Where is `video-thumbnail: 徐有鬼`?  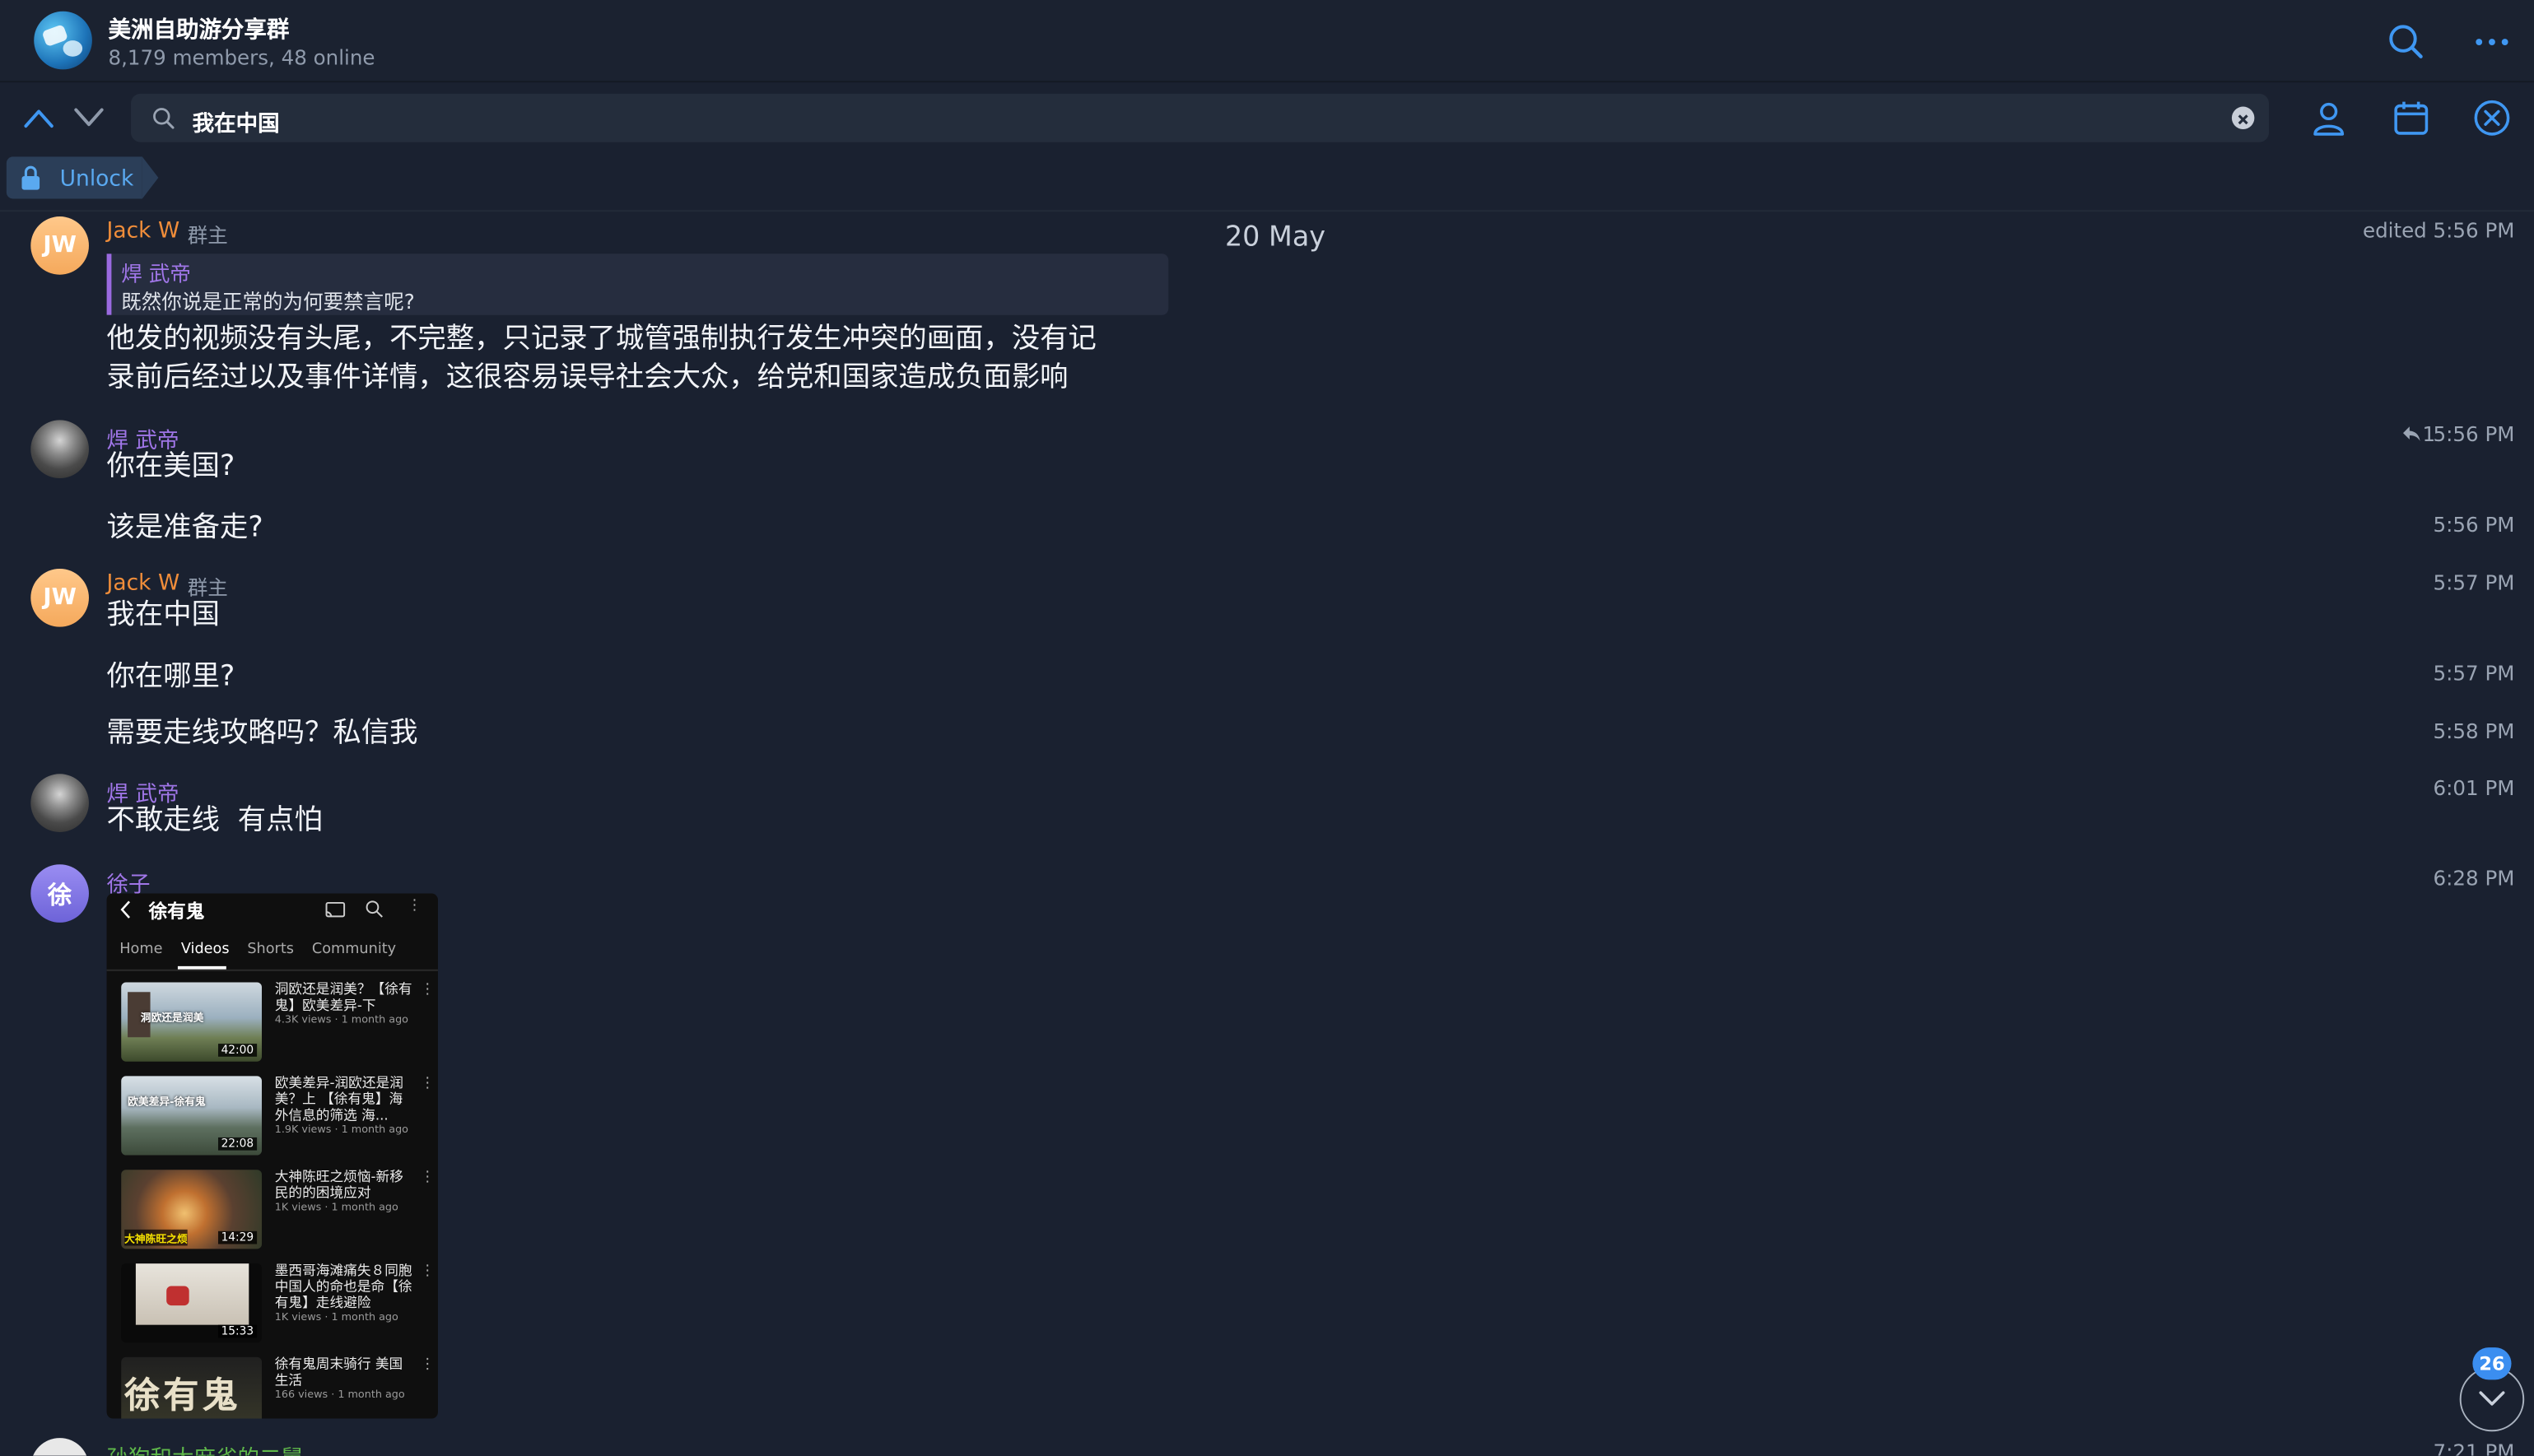 video-thumbnail: 徐有鬼 is located at coordinates (192, 1387).